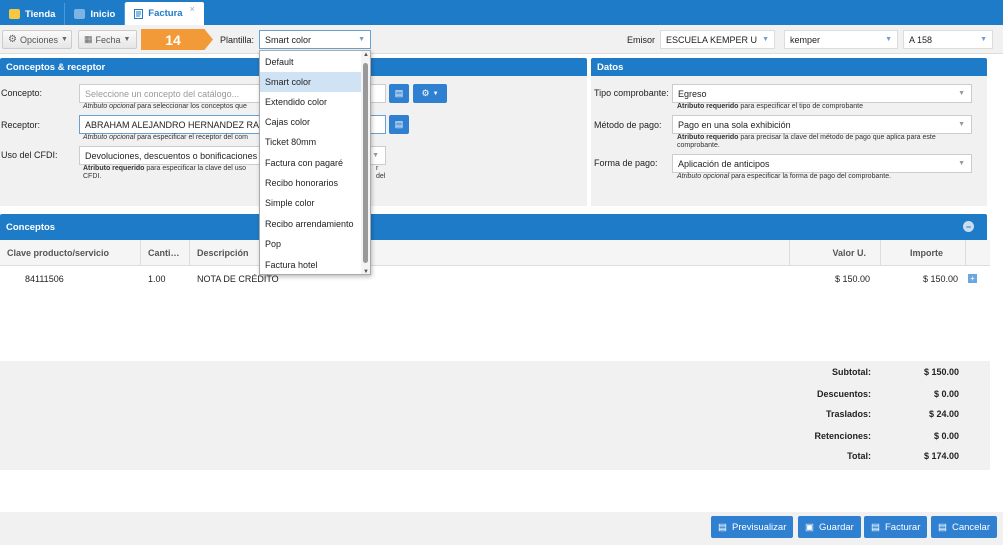 The width and height of the screenshot is (1003, 545). I want to click on col-clave: Clave producto/servicio, so click(70, 253).